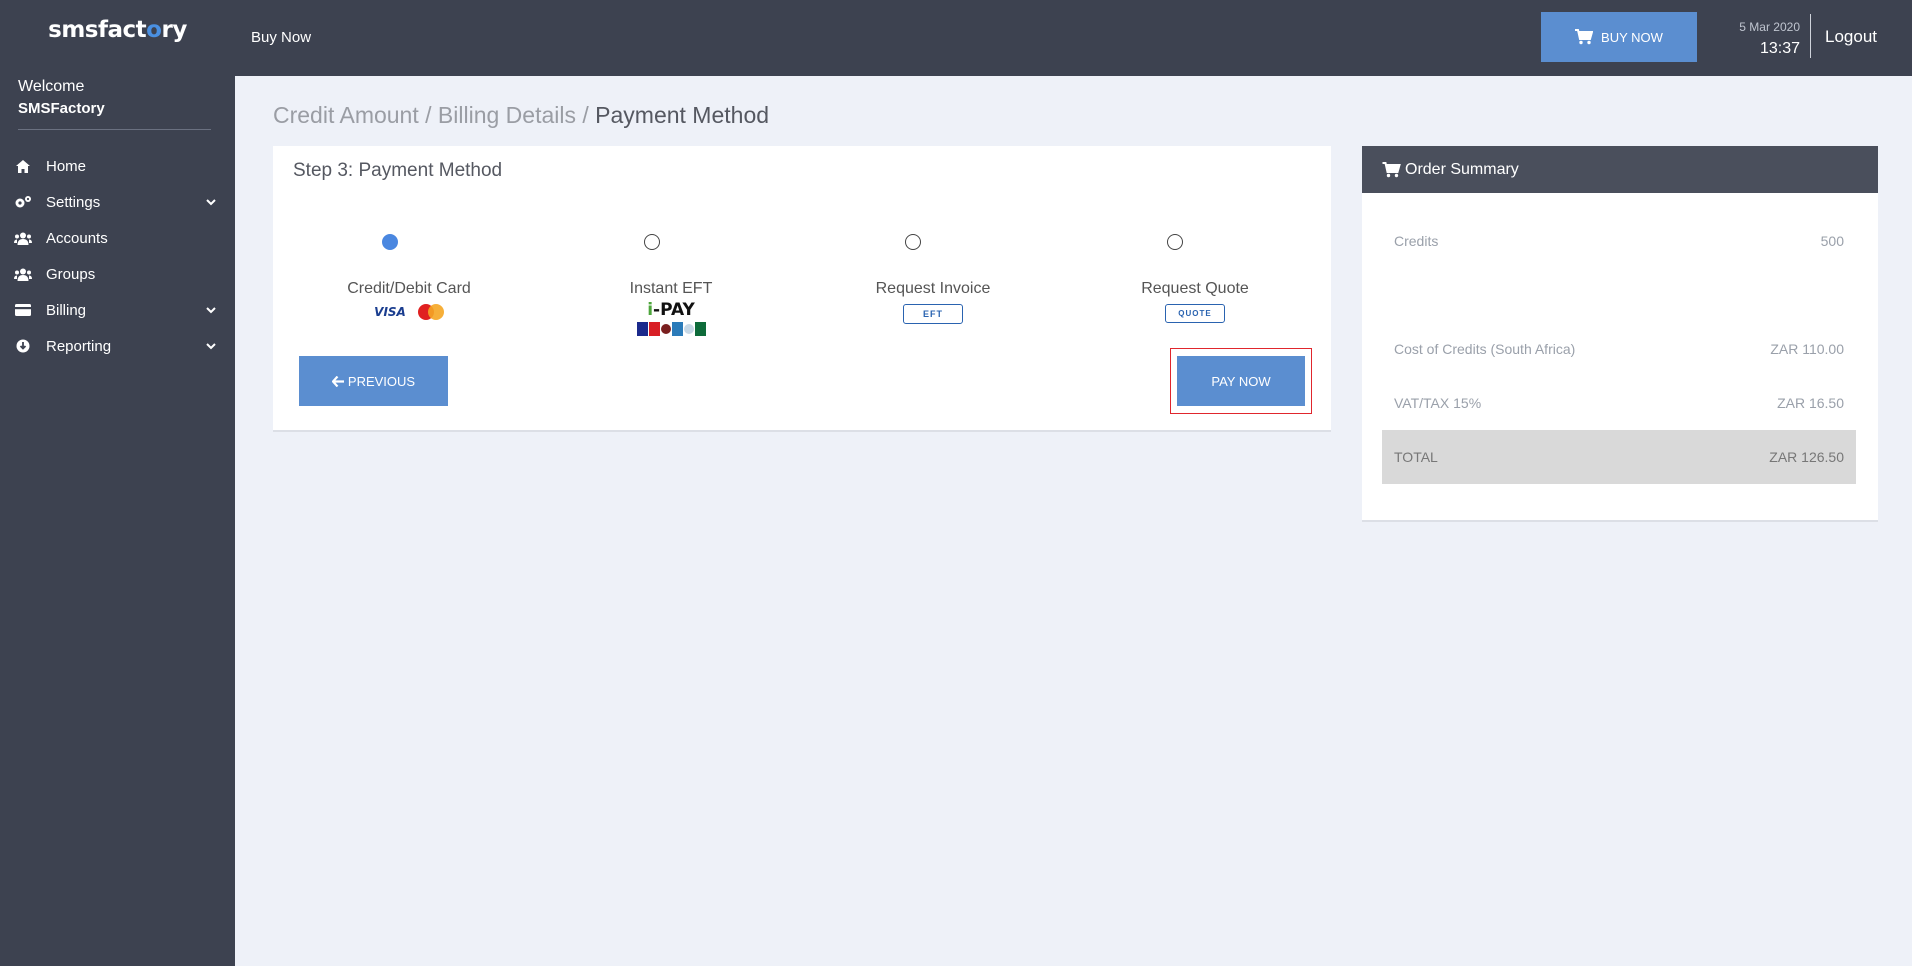 The width and height of the screenshot is (1912, 966). What do you see at coordinates (71, 274) in the screenshot?
I see `sidebar-item-label: Groups` at bounding box center [71, 274].